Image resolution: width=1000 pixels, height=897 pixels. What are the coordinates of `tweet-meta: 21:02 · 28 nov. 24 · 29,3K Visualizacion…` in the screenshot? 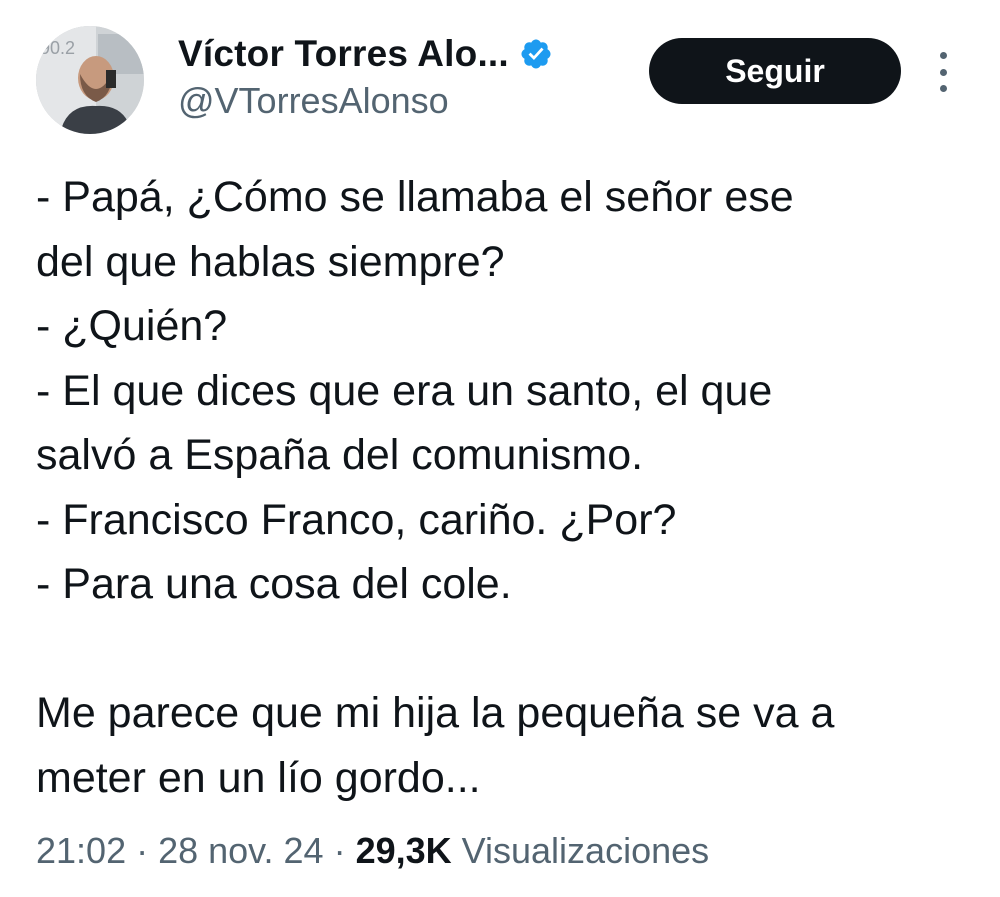 It's located at (372, 851).